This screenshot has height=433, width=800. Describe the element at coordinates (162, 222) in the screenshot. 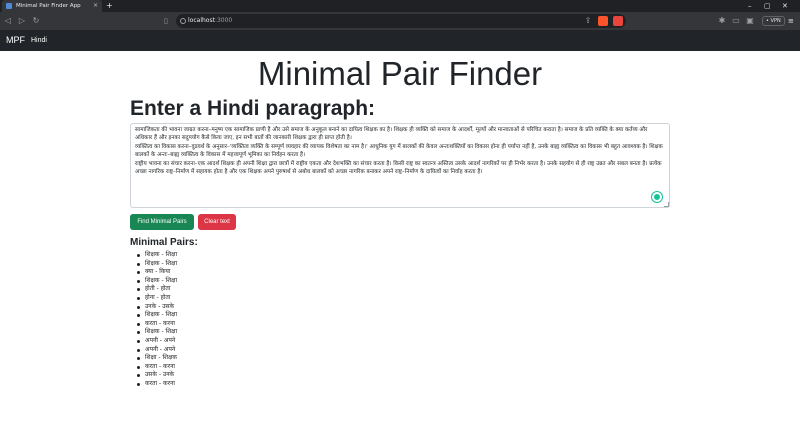

I see `find-minimal-pairs-button: Find Minimal Pairs` at that location.